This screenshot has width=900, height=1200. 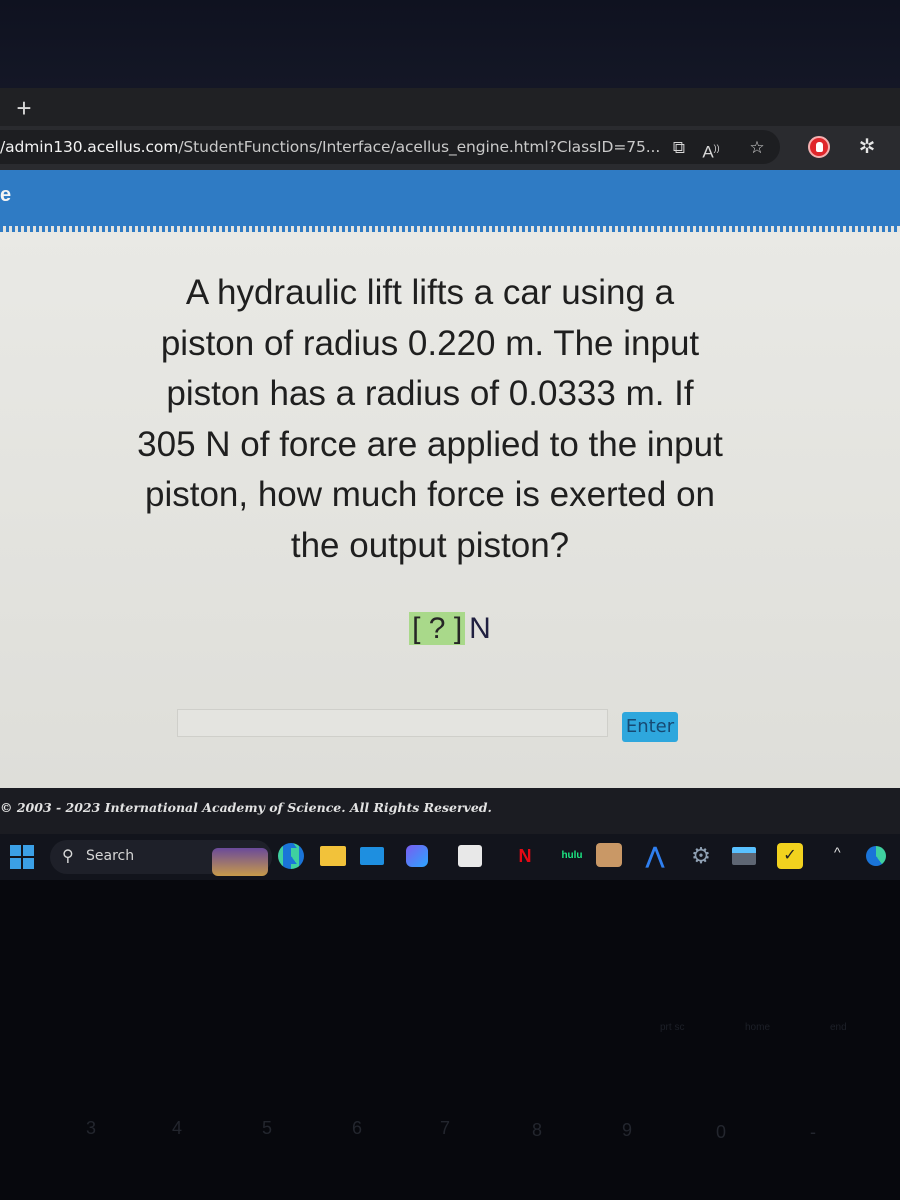 What do you see at coordinates (437, 628) in the screenshot?
I see `answer-placeholder-slot: [ ? ]` at bounding box center [437, 628].